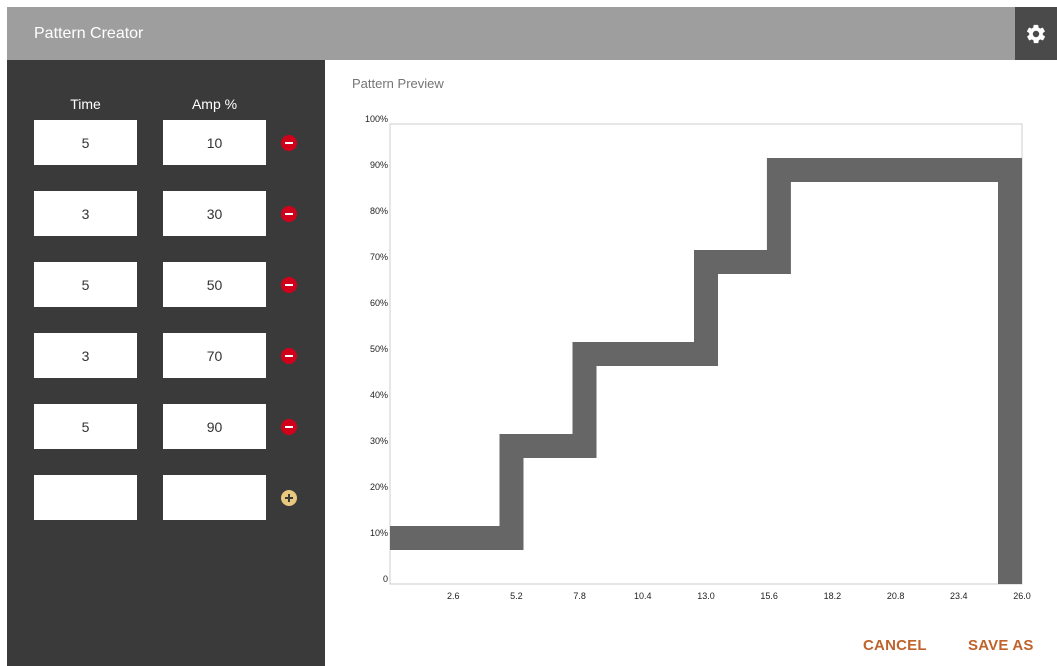  I want to click on cancel-button: CANCEL, so click(895, 645).